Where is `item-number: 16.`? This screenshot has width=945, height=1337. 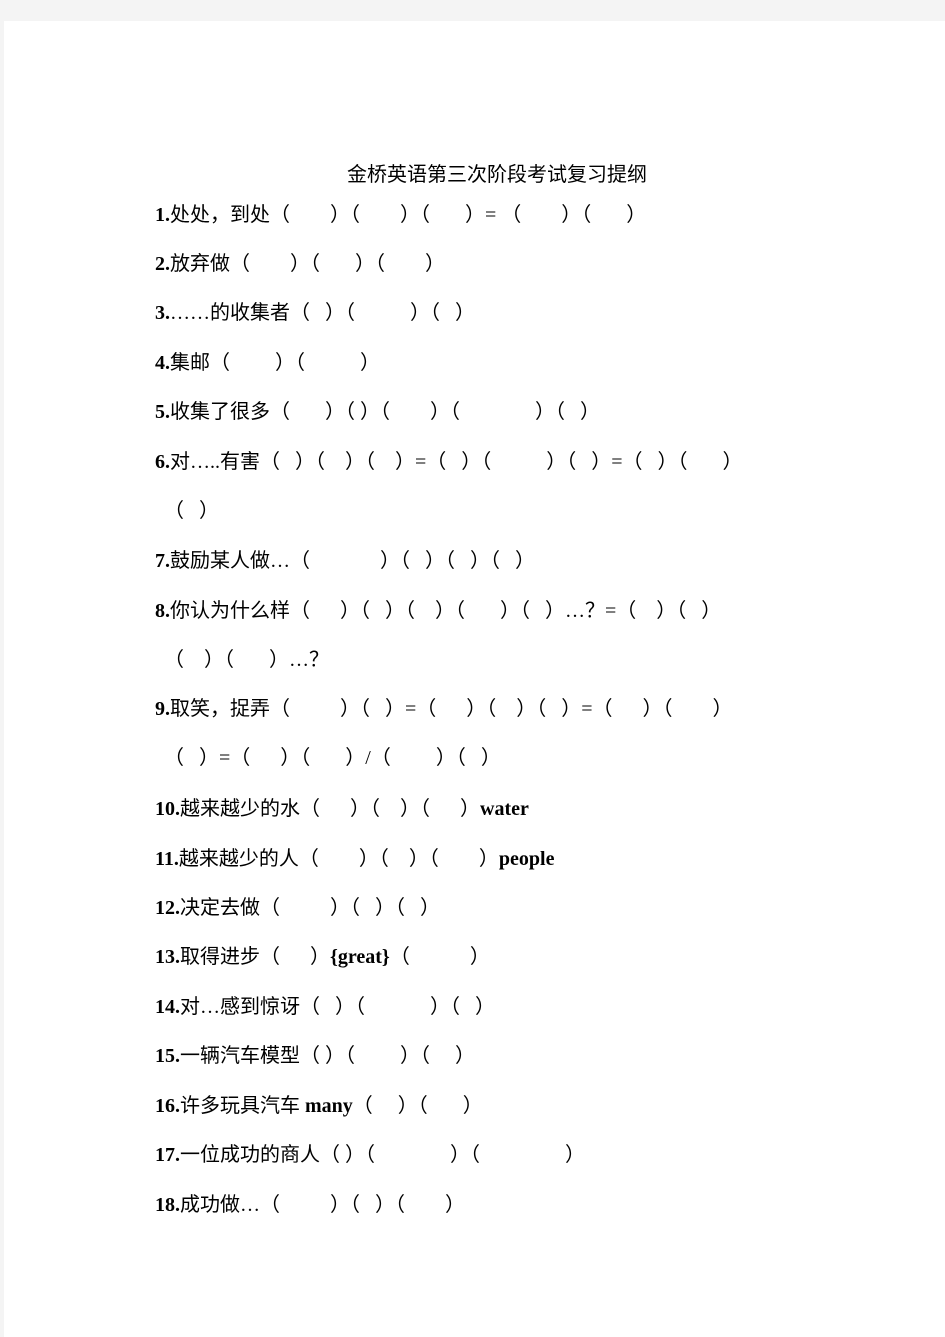
item-number: 16. is located at coordinates (167, 1106).